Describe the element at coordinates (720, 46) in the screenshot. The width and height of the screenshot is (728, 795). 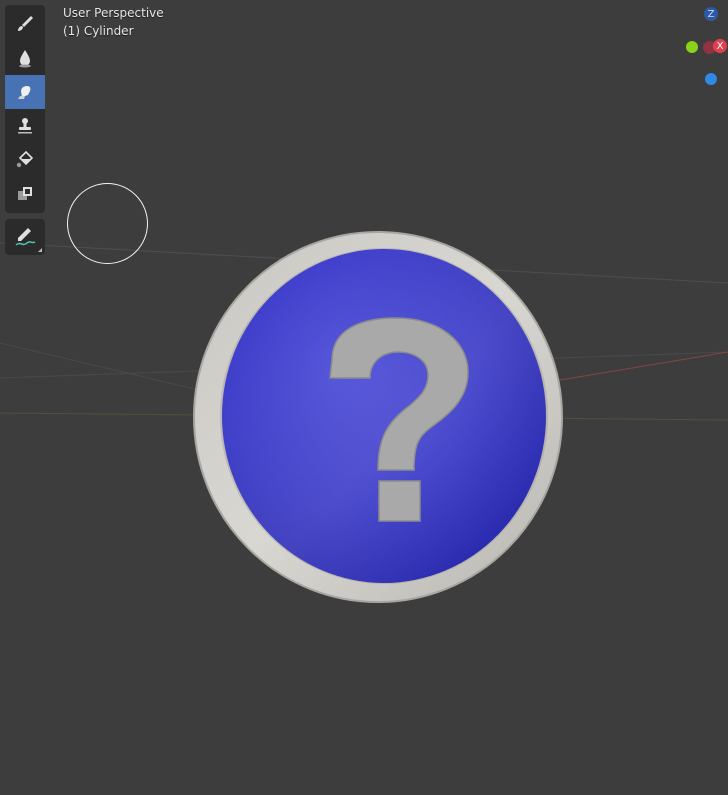
I see `gizmo-x-axis: X` at that location.